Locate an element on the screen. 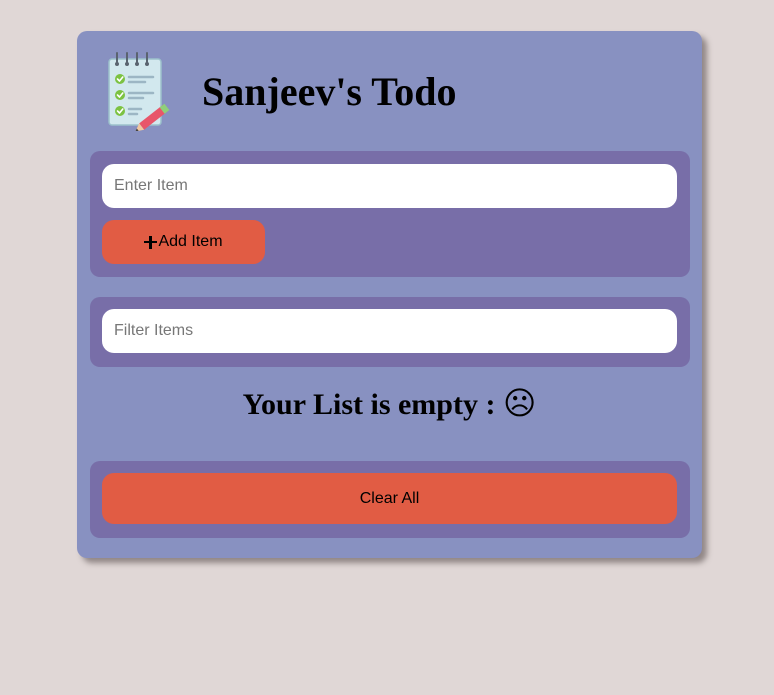 This screenshot has width=774, height=695. empty-list-text: Your List is empty : is located at coordinates (372, 404).